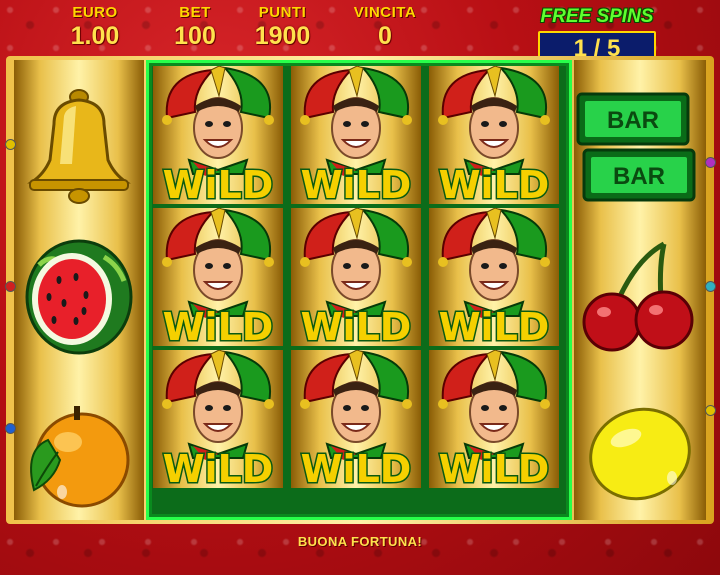  Describe the element at coordinates (79, 146) in the screenshot. I see `bell-icon` at that location.